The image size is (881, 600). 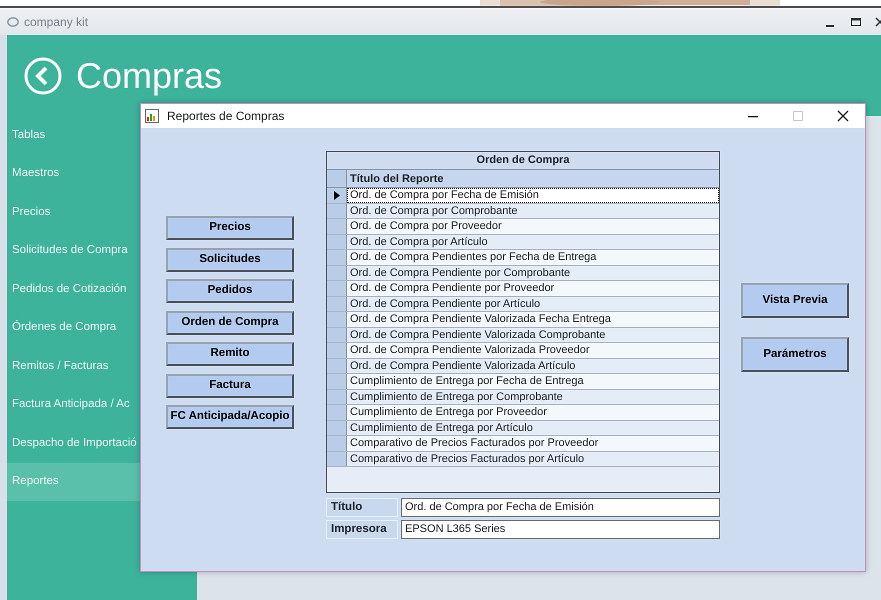 What do you see at coordinates (362, 529) in the screenshot?
I see `field-label: Impresora` at bounding box center [362, 529].